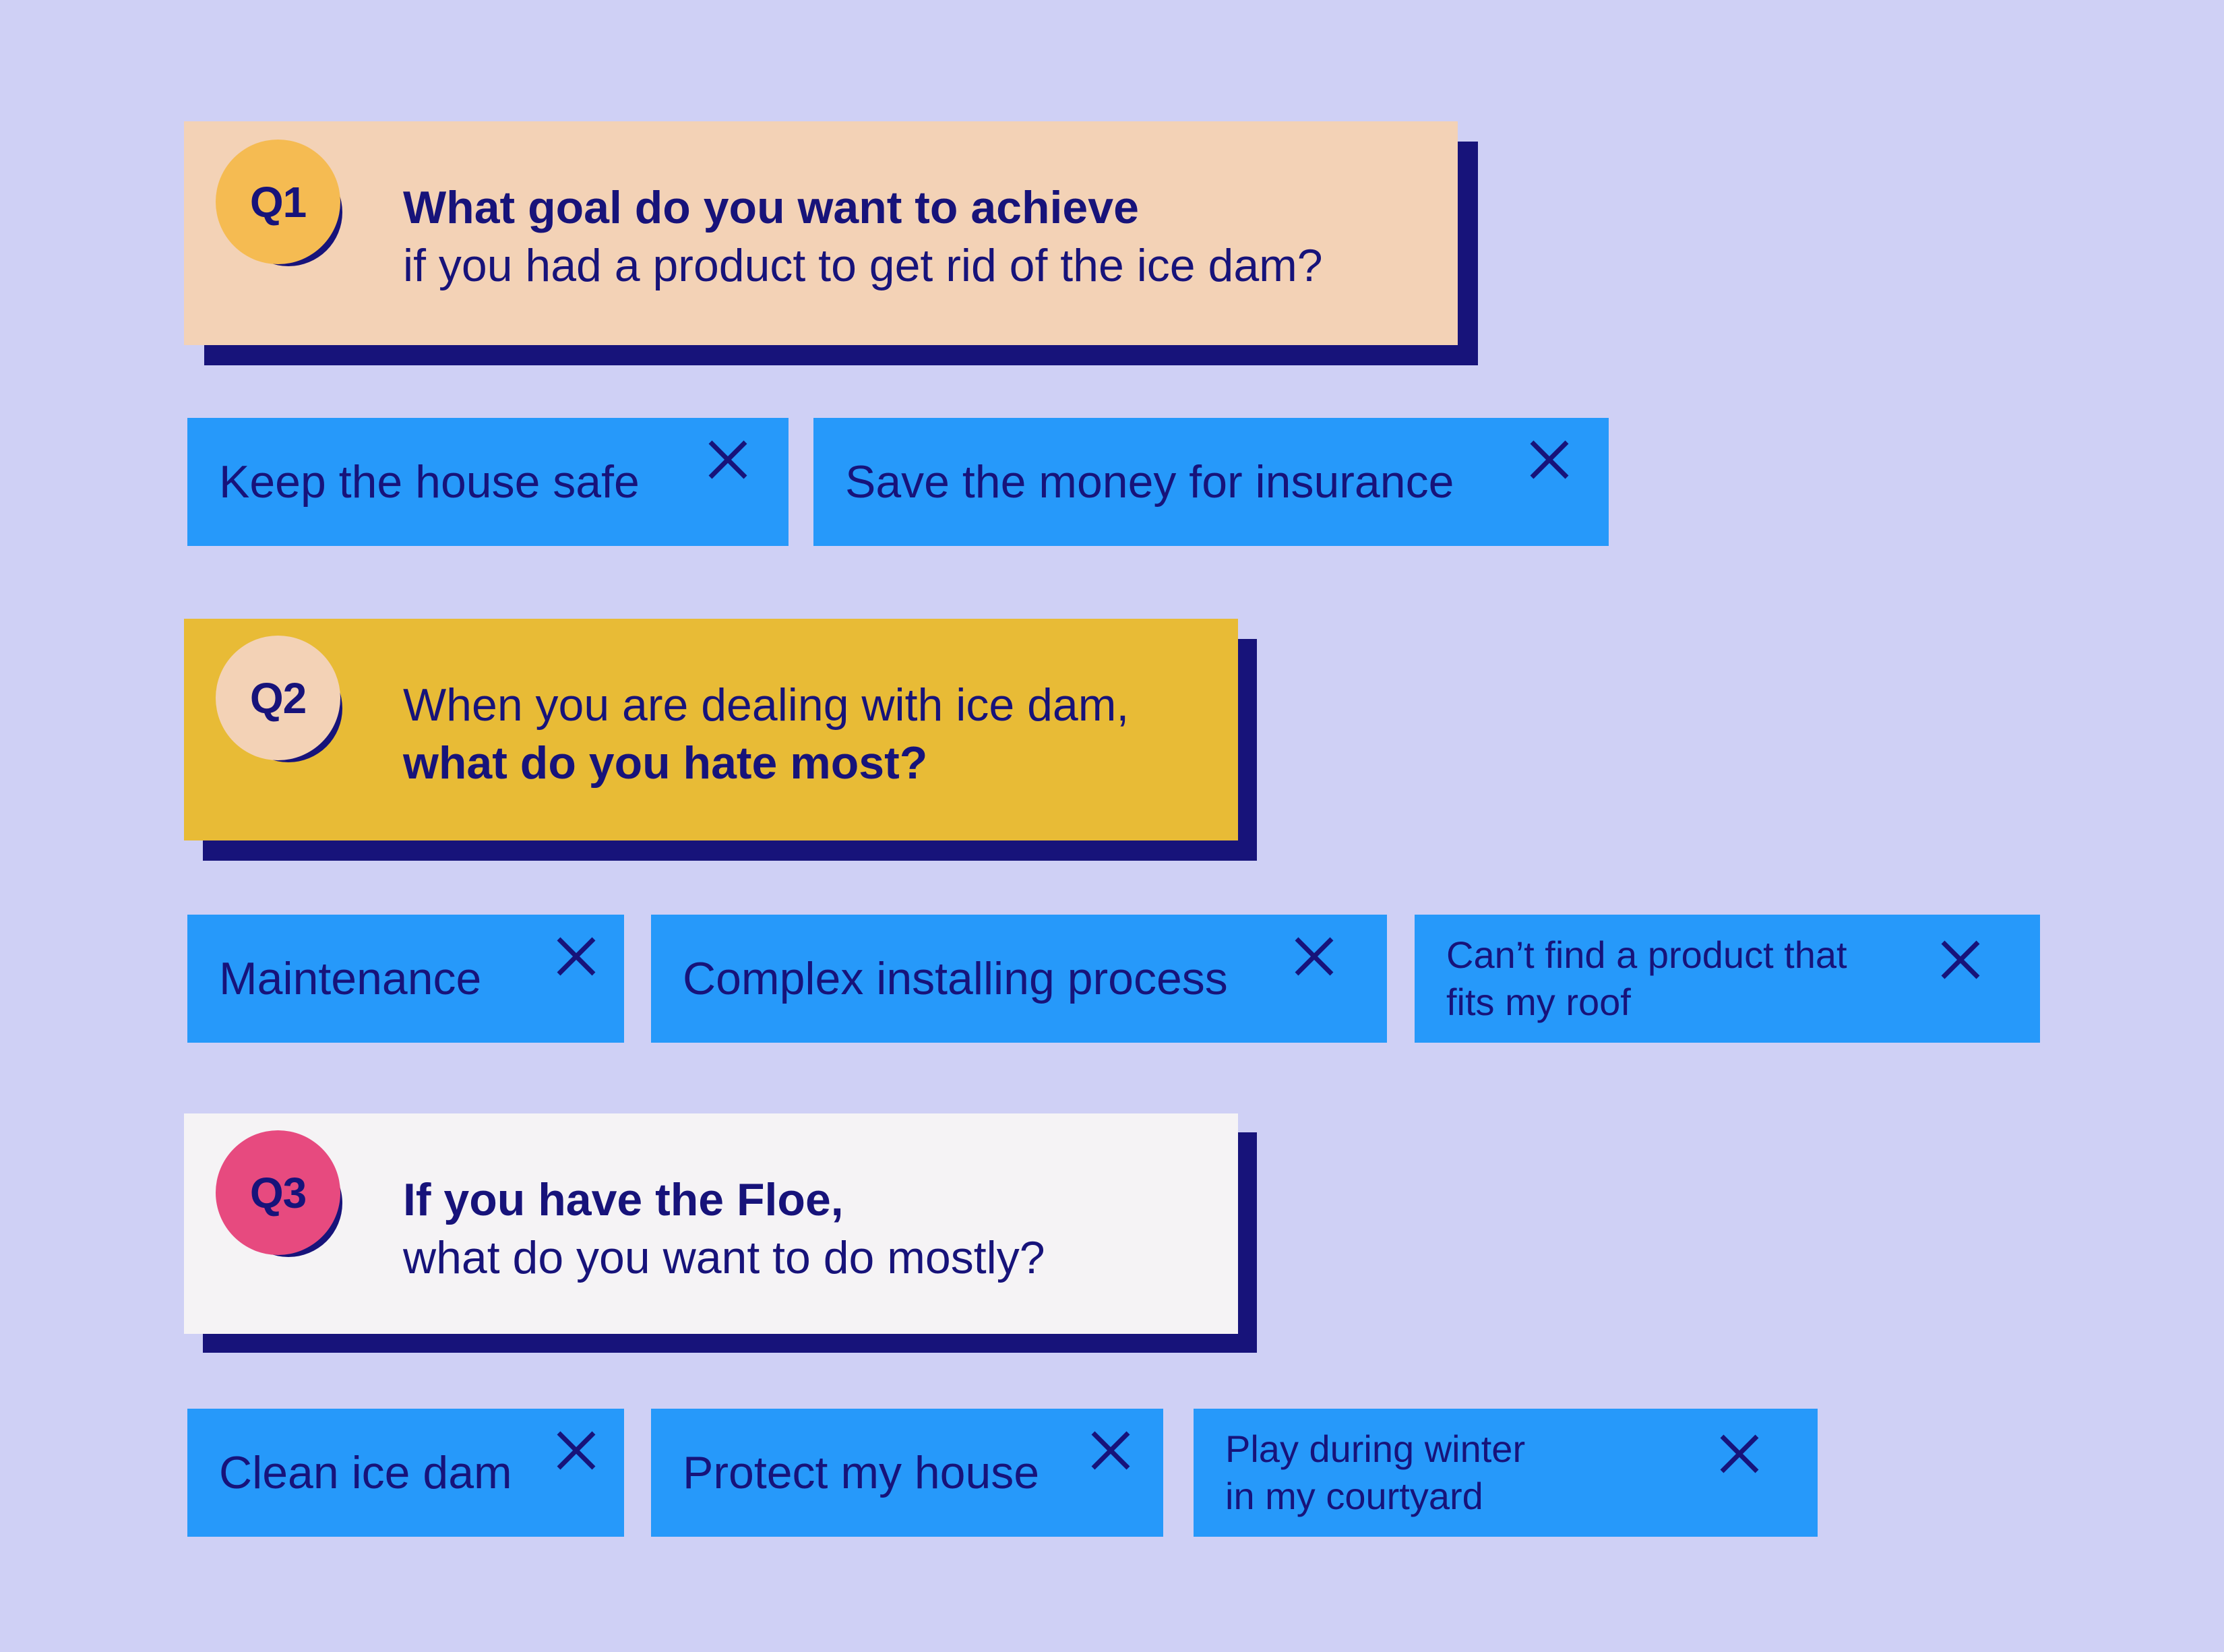 The height and width of the screenshot is (1652, 2224). I want to click on answer-label: Complex installing process, so click(955, 978).